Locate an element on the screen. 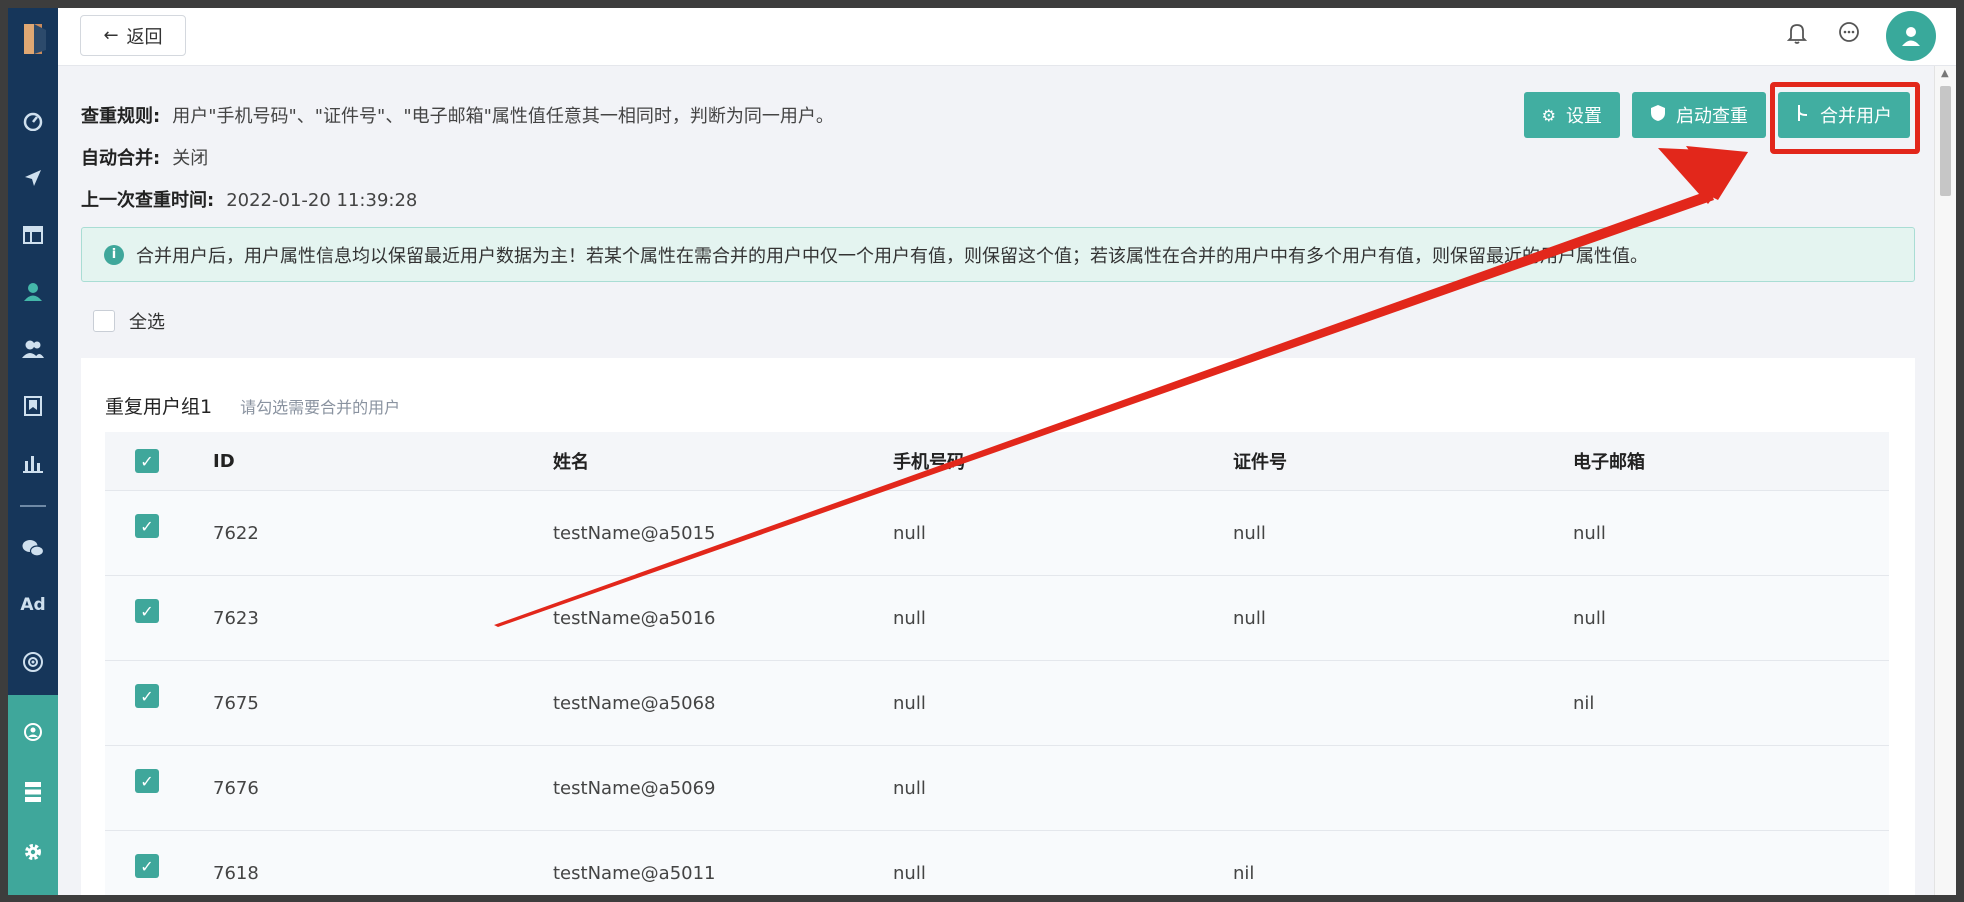 The height and width of the screenshot is (902, 1964). cell-id: 7676 is located at coordinates (236, 788).